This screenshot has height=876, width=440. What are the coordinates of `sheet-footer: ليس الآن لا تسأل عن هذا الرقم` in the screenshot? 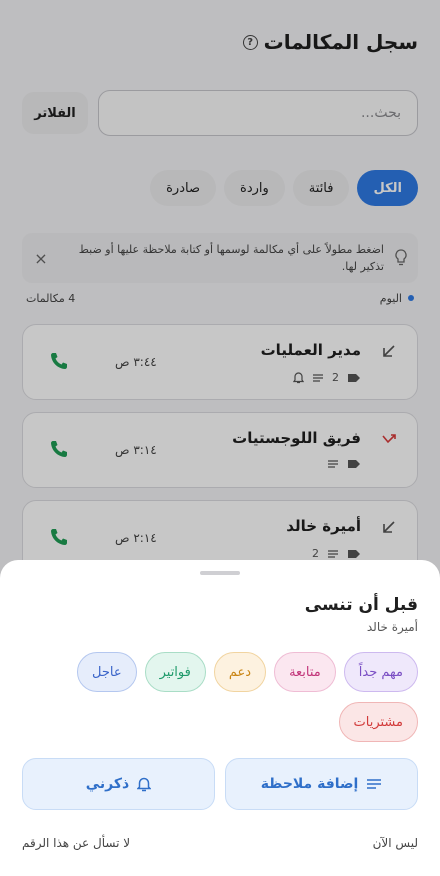 It's located at (220, 843).